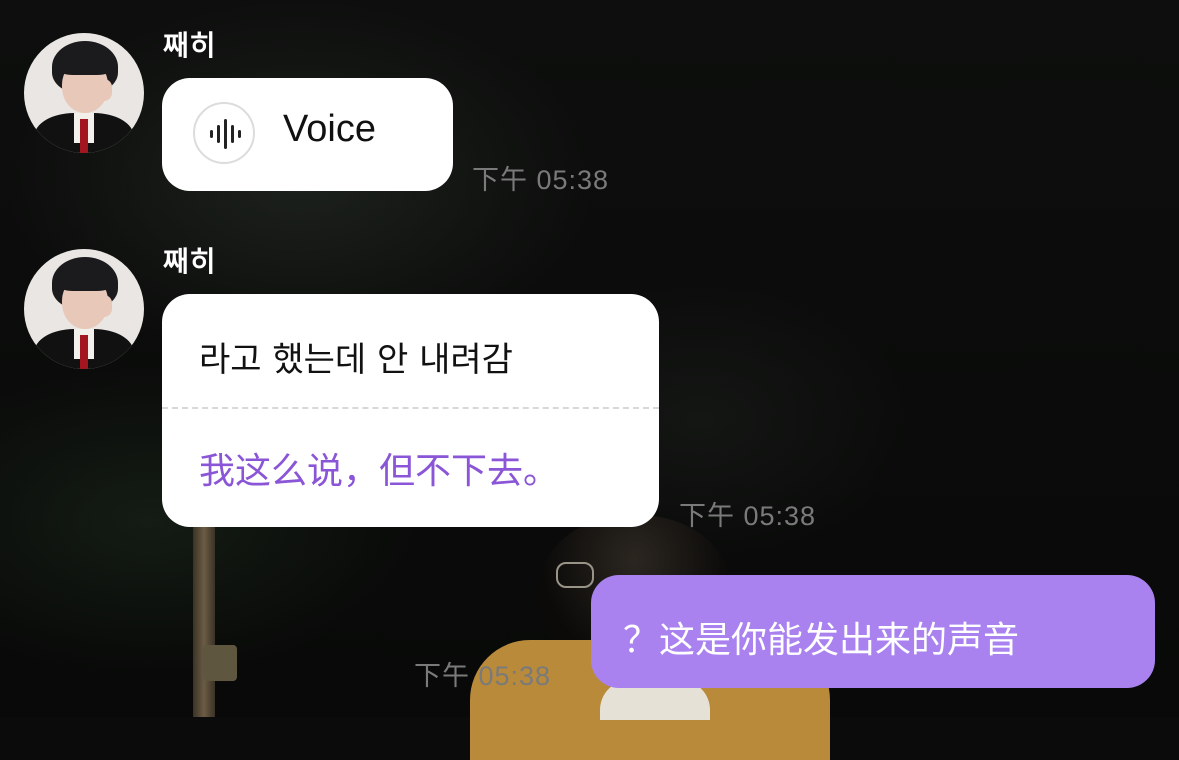 This screenshot has height=760, width=1179. I want to click on background-pole, so click(204, 621).